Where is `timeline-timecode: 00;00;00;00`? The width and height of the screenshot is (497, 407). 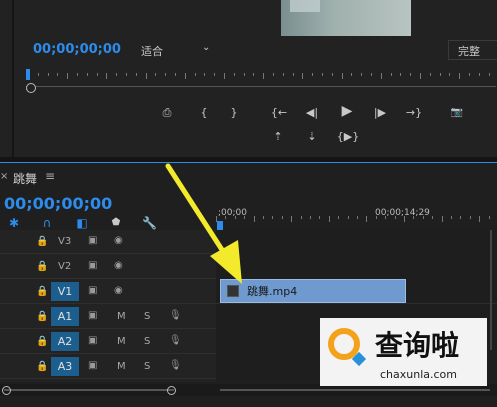
timeline-timecode: 00;00;00;00 is located at coordinates (58, 203).